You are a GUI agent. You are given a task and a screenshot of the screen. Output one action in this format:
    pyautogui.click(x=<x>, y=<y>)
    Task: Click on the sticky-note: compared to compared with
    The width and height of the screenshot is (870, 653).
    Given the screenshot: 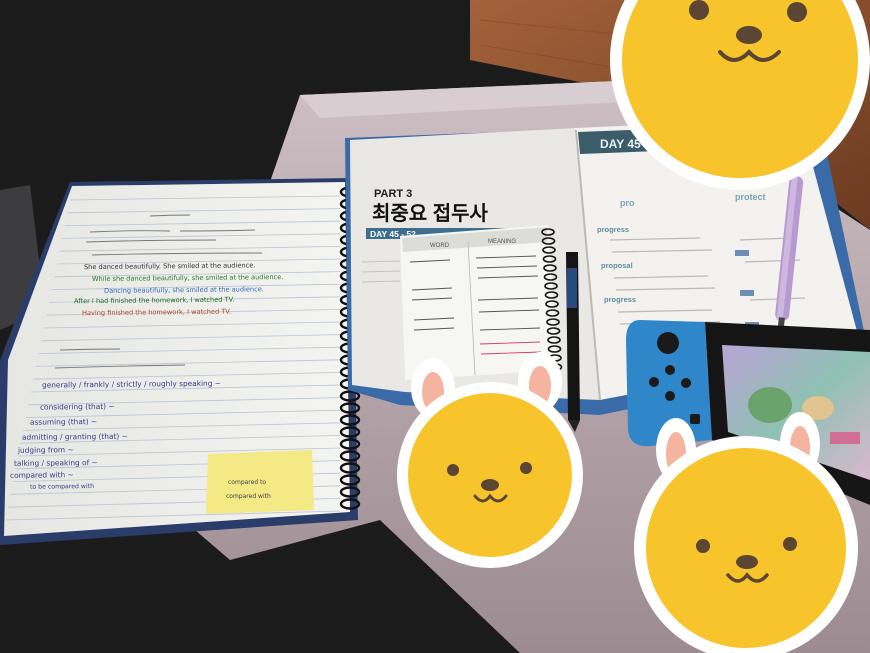 What is the action you would take?
    pyautogui.click(x=260, y=482)
    